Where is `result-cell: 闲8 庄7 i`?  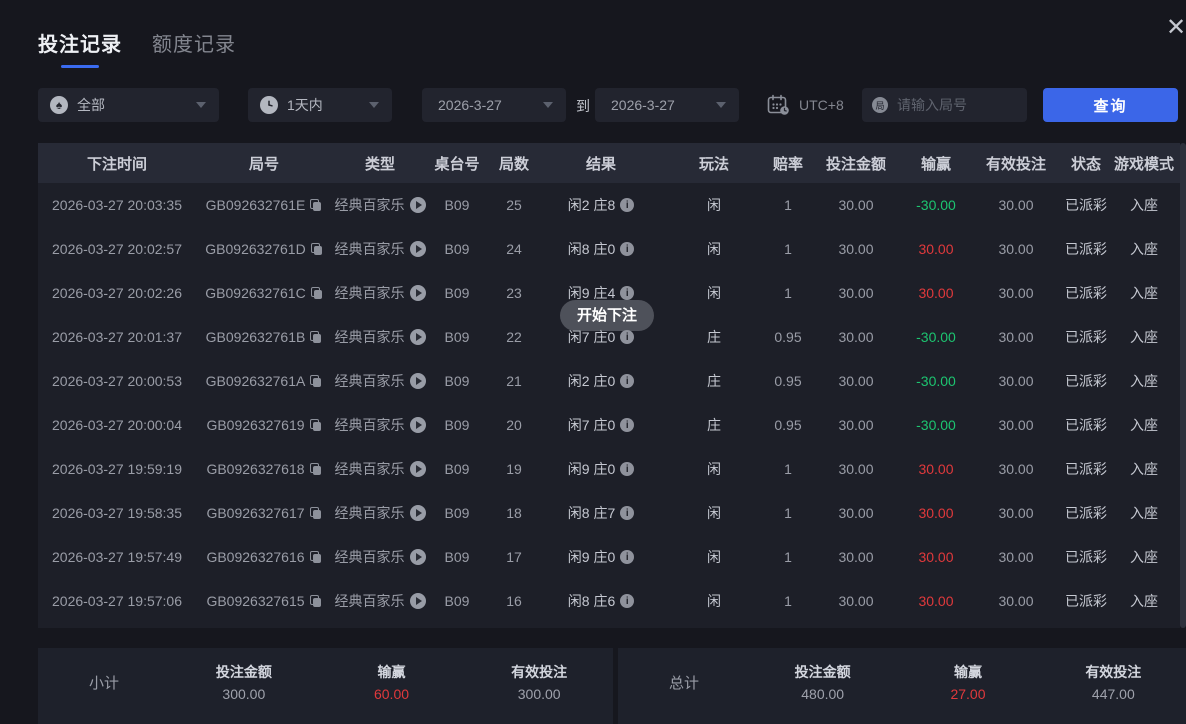 result-cell: 闲8 庄7 i is located at coordinates (601, 513).